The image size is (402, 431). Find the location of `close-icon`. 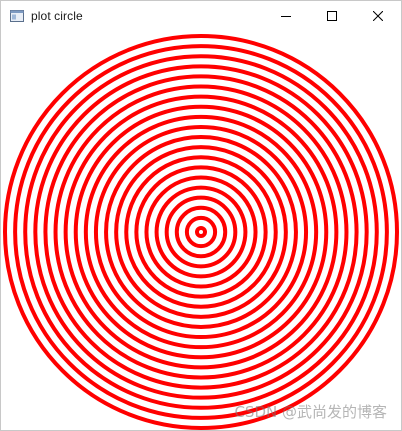

close-icon is located at coordinates (378, 16).